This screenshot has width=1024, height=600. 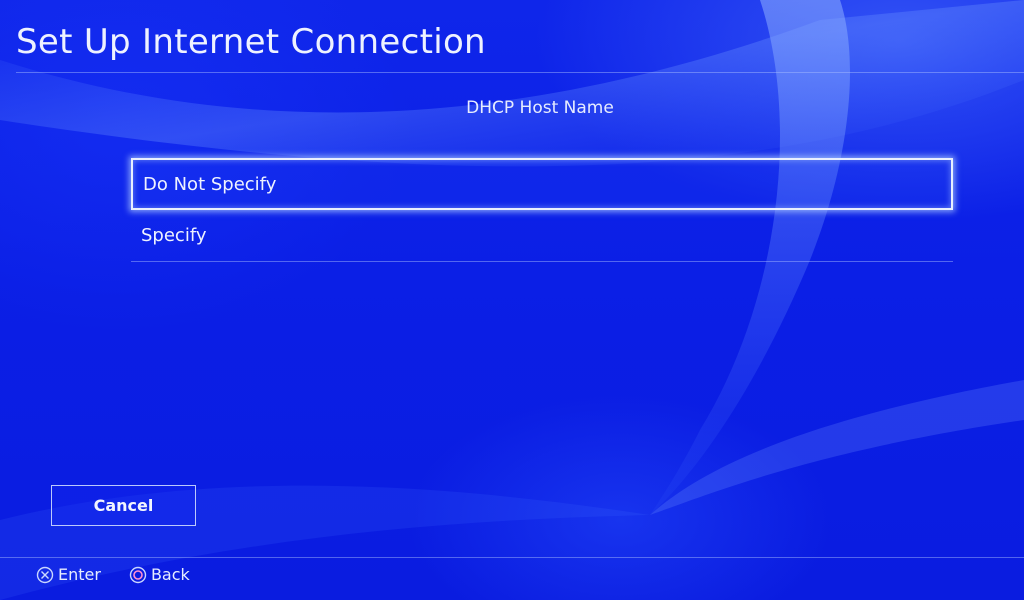 I want to click on title-divider, so click(x=520, y=72).